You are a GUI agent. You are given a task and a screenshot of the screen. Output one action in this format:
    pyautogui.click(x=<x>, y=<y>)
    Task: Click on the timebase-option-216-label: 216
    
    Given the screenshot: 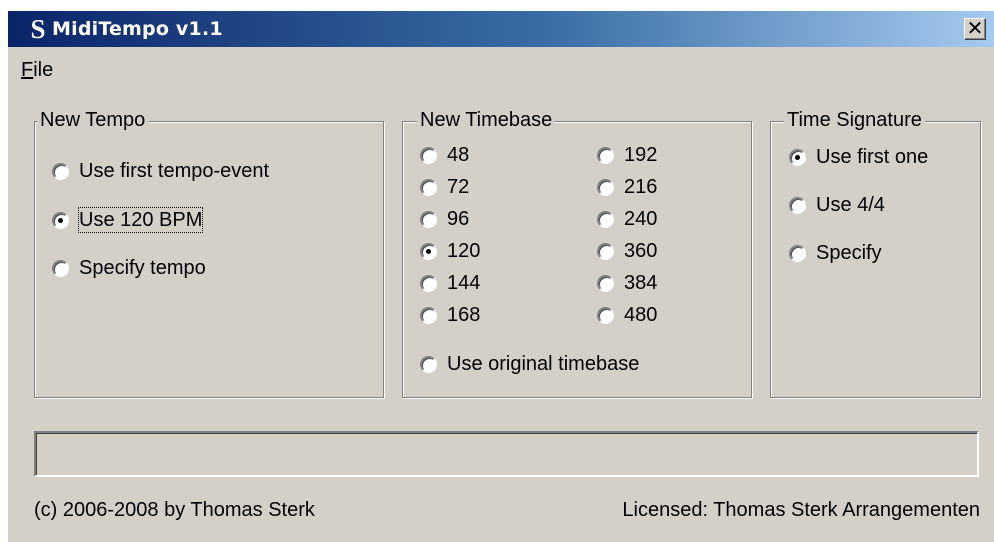 What is the action you would take?
    pyautogui.click(x=641, y=187)
    